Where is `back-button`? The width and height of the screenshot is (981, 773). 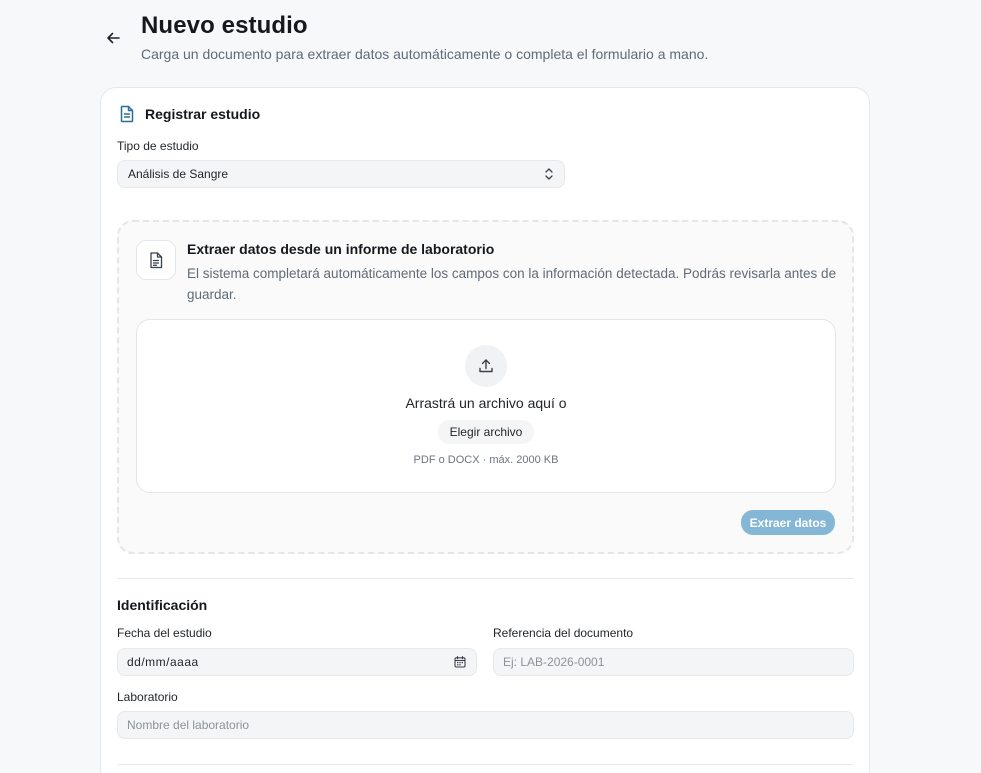 back-button is located at coordinates (113, 38).